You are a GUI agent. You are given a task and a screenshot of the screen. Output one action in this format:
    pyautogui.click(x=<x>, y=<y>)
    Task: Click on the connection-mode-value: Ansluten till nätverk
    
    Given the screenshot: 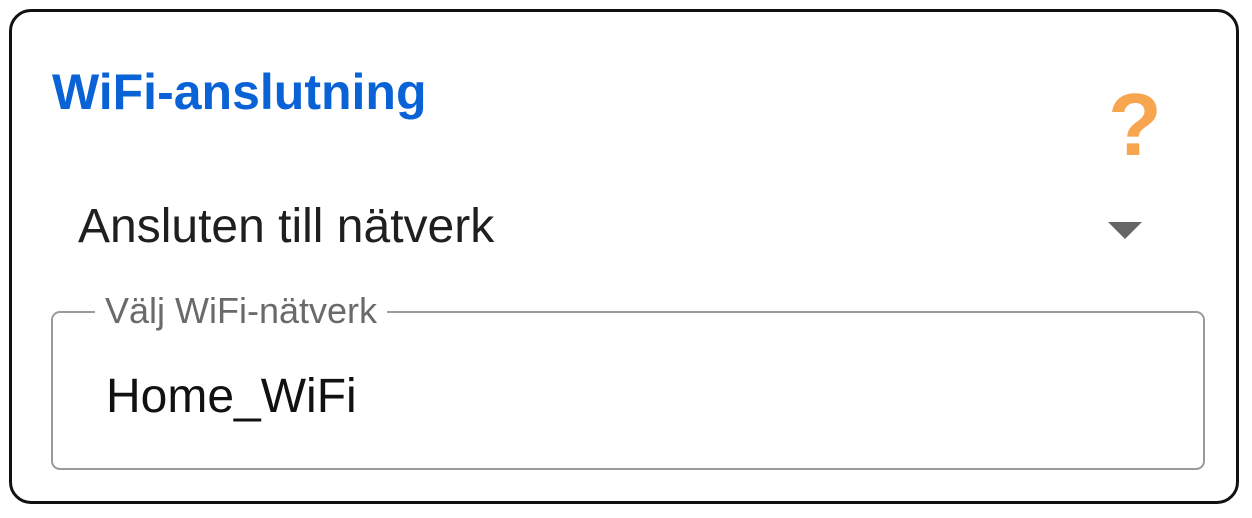 What is the action you would take?
    pyautogui.click(x=286, y=226)
    